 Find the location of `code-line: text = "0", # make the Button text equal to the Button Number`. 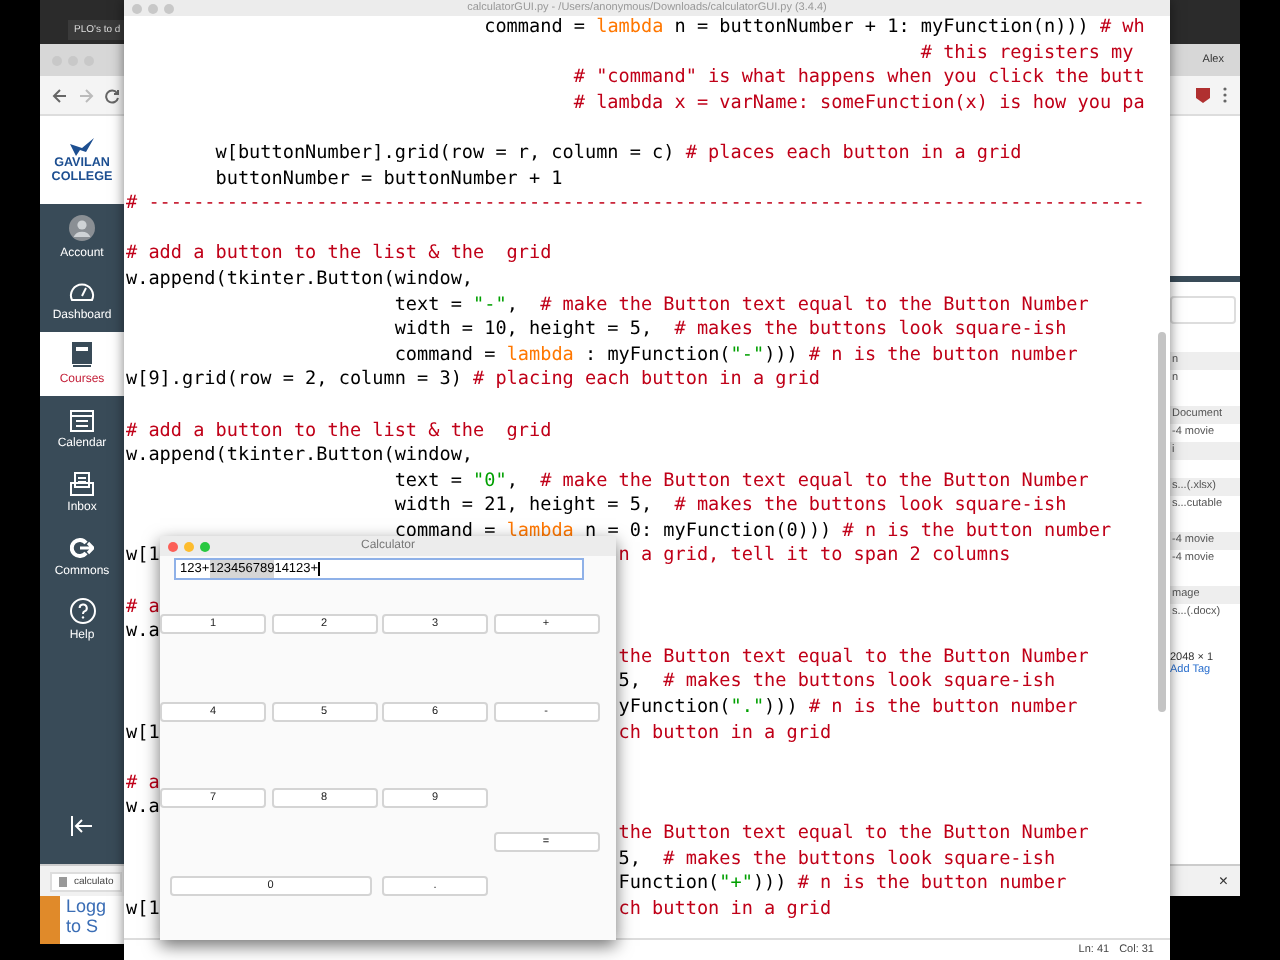

code-line: text = "0", # make the Button text equal to the Button Number is located at coordinates (741, 482).